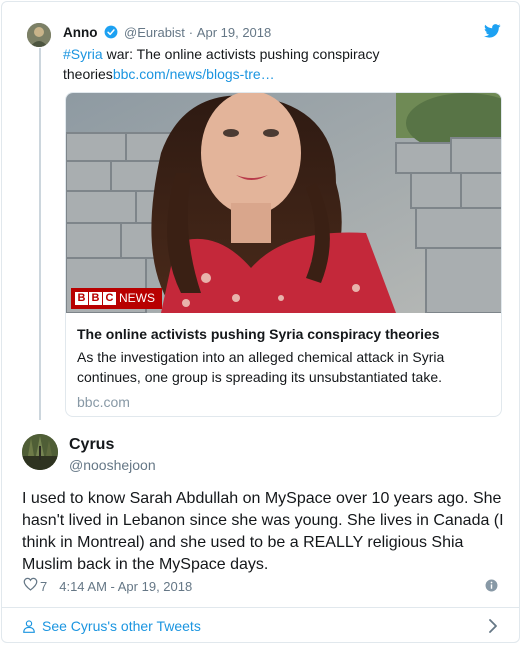 This screenshot has width=522, height=645. I want to click on author-name: Cyrus, so click(91, 445).